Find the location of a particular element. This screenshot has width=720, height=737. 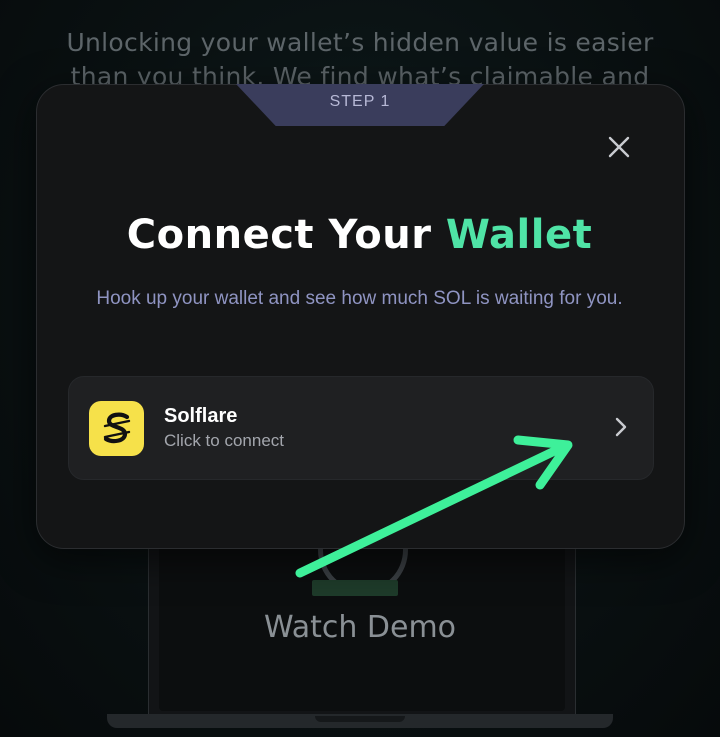

step-tab: STEP 1 is located at coordinates (360, 105).